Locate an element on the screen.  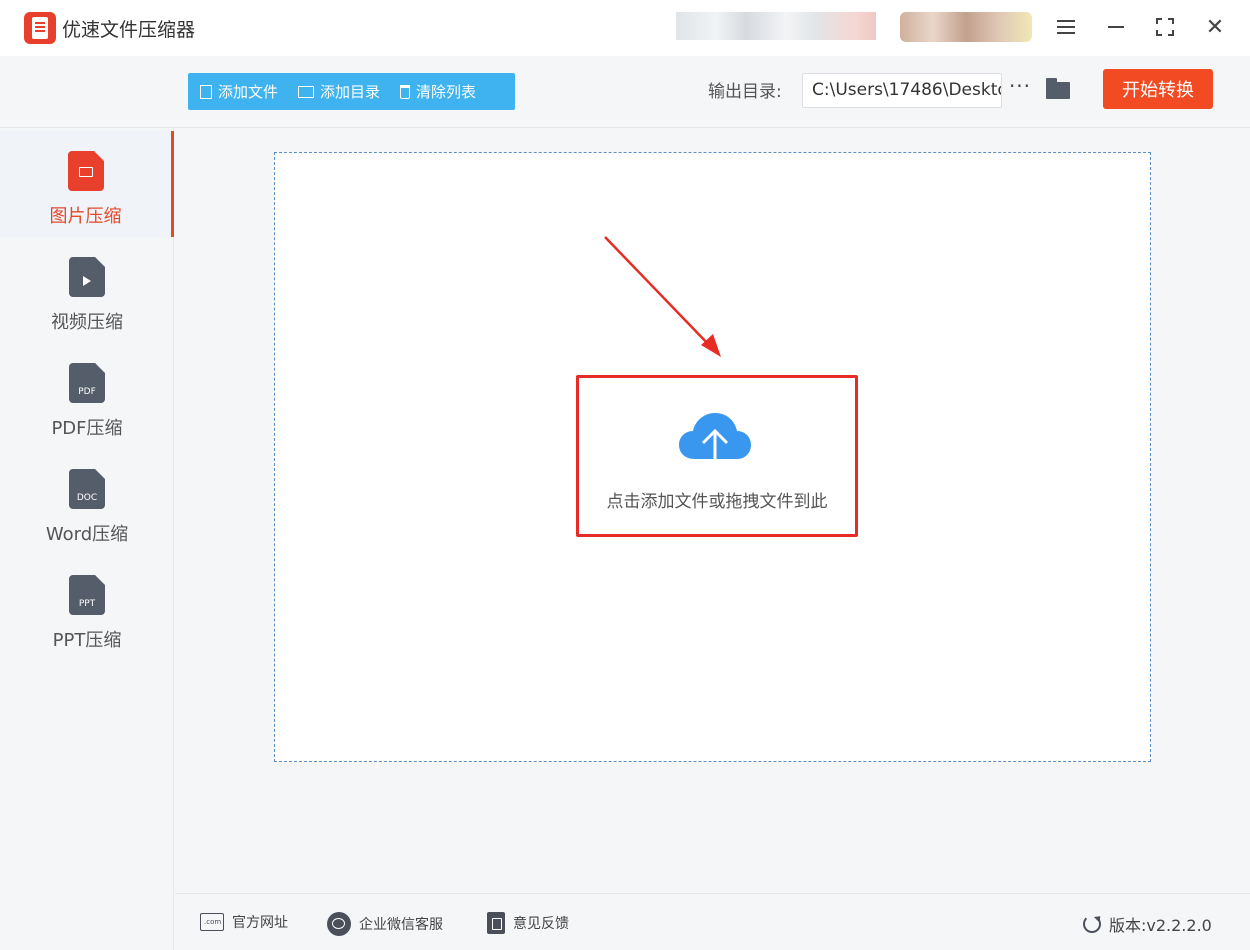
wechat-icon is located at coordinates (339, 924).